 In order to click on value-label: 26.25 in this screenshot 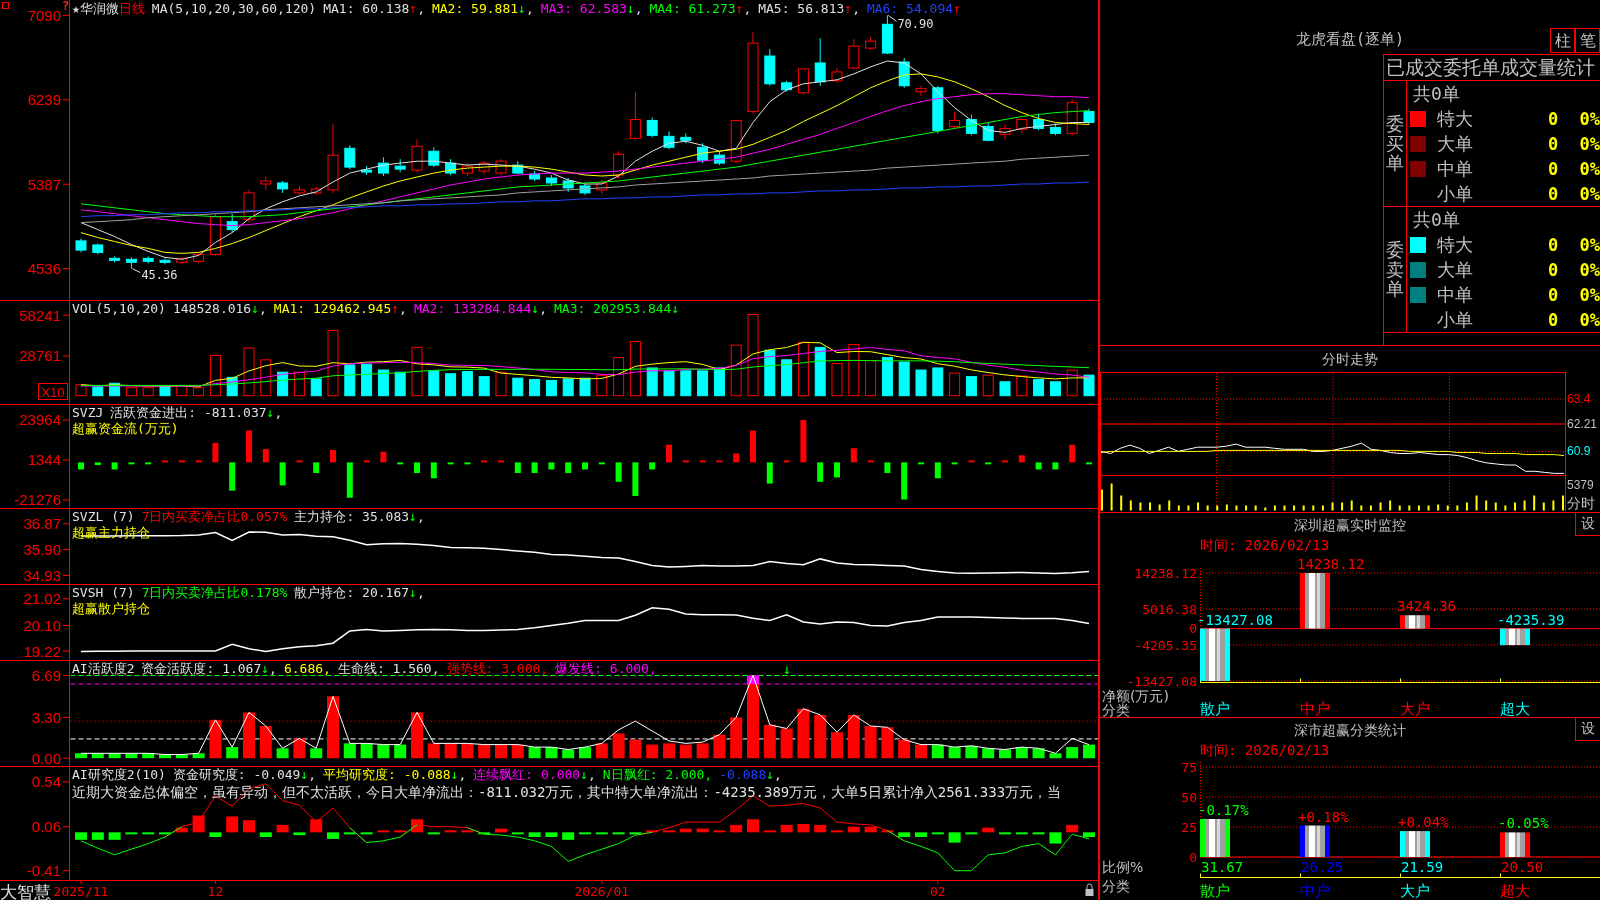, I will do `click(1322, 867)`.